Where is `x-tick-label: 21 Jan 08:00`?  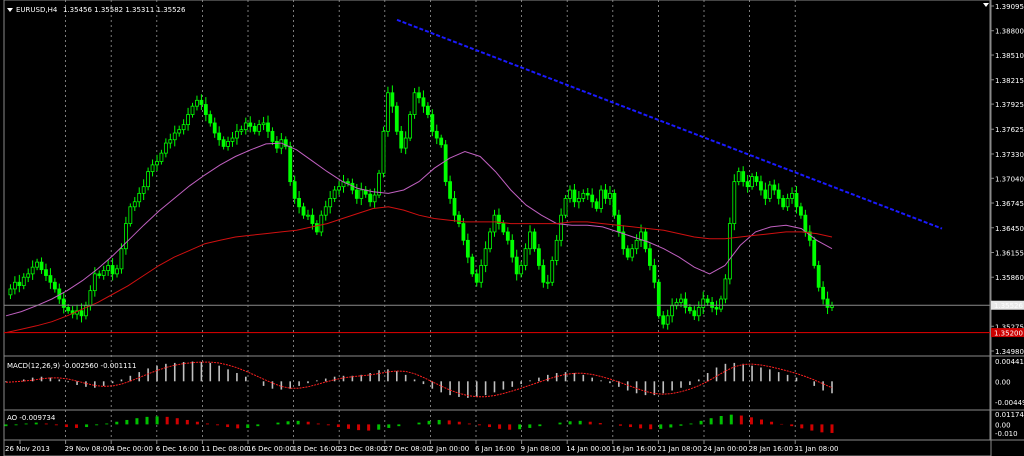 x-tick-label: 21 Jan 08:00 is located at coordinates (679, 449).